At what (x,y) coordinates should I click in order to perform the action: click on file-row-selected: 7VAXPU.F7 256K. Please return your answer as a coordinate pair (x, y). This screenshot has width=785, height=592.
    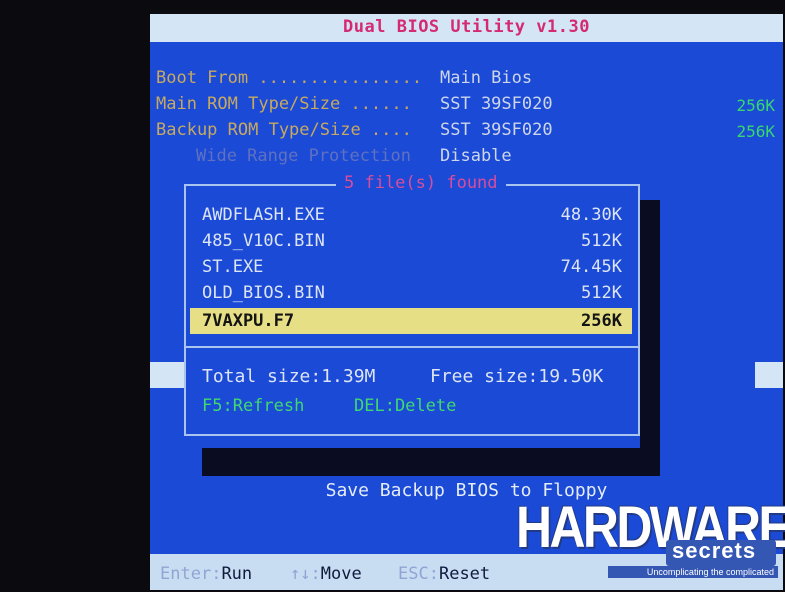
    Looking at the image, I should click on (411, 321).